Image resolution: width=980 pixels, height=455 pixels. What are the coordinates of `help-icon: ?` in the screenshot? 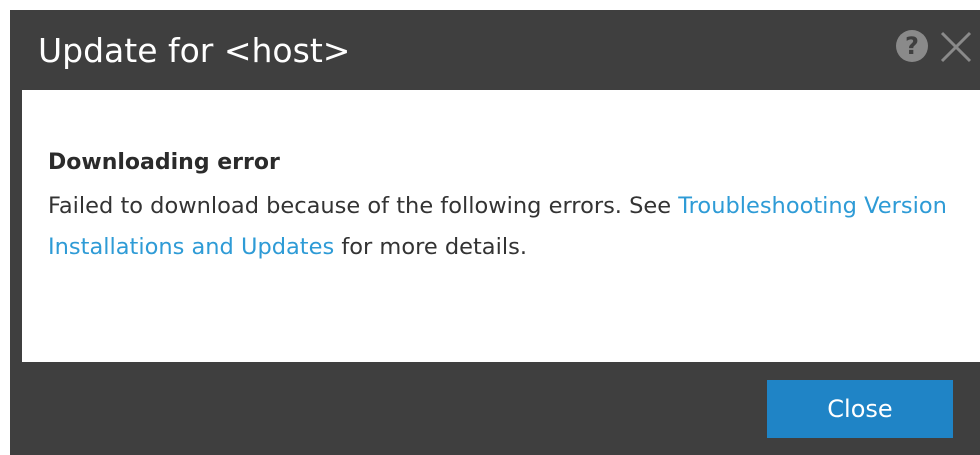 It's located at (912, 46).